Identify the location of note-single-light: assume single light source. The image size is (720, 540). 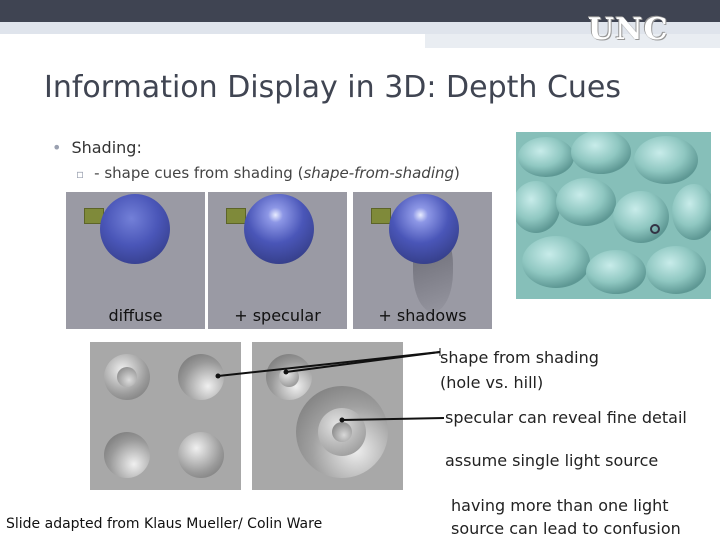
(552, 460).